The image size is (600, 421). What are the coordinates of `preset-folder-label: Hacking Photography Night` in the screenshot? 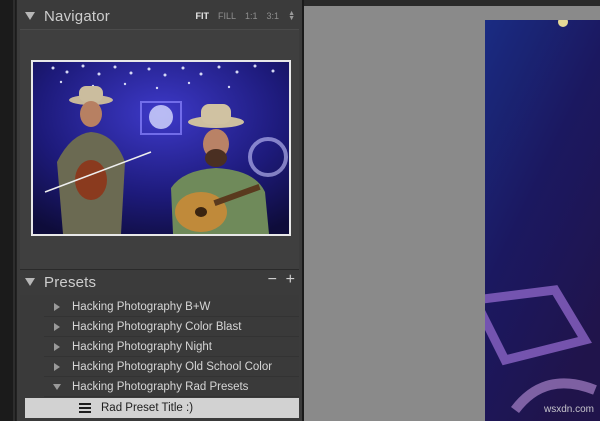 It's located at (142, 346).